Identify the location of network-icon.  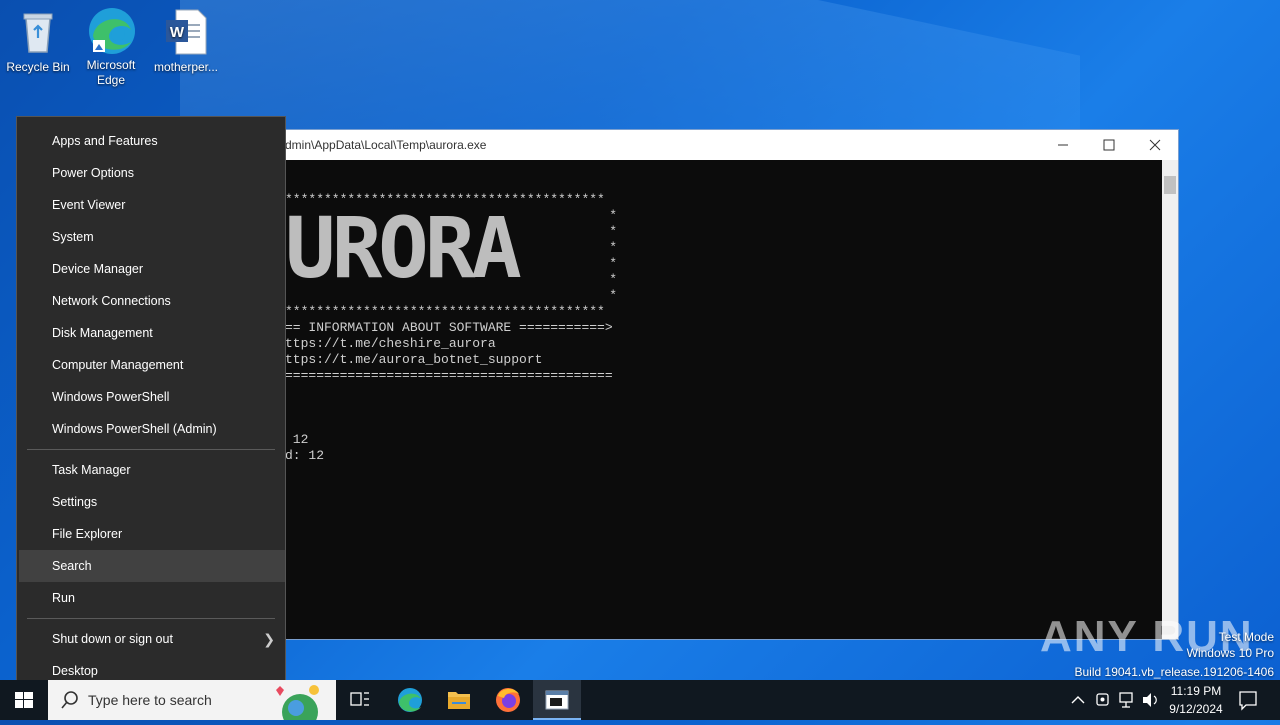
(1126, 700).